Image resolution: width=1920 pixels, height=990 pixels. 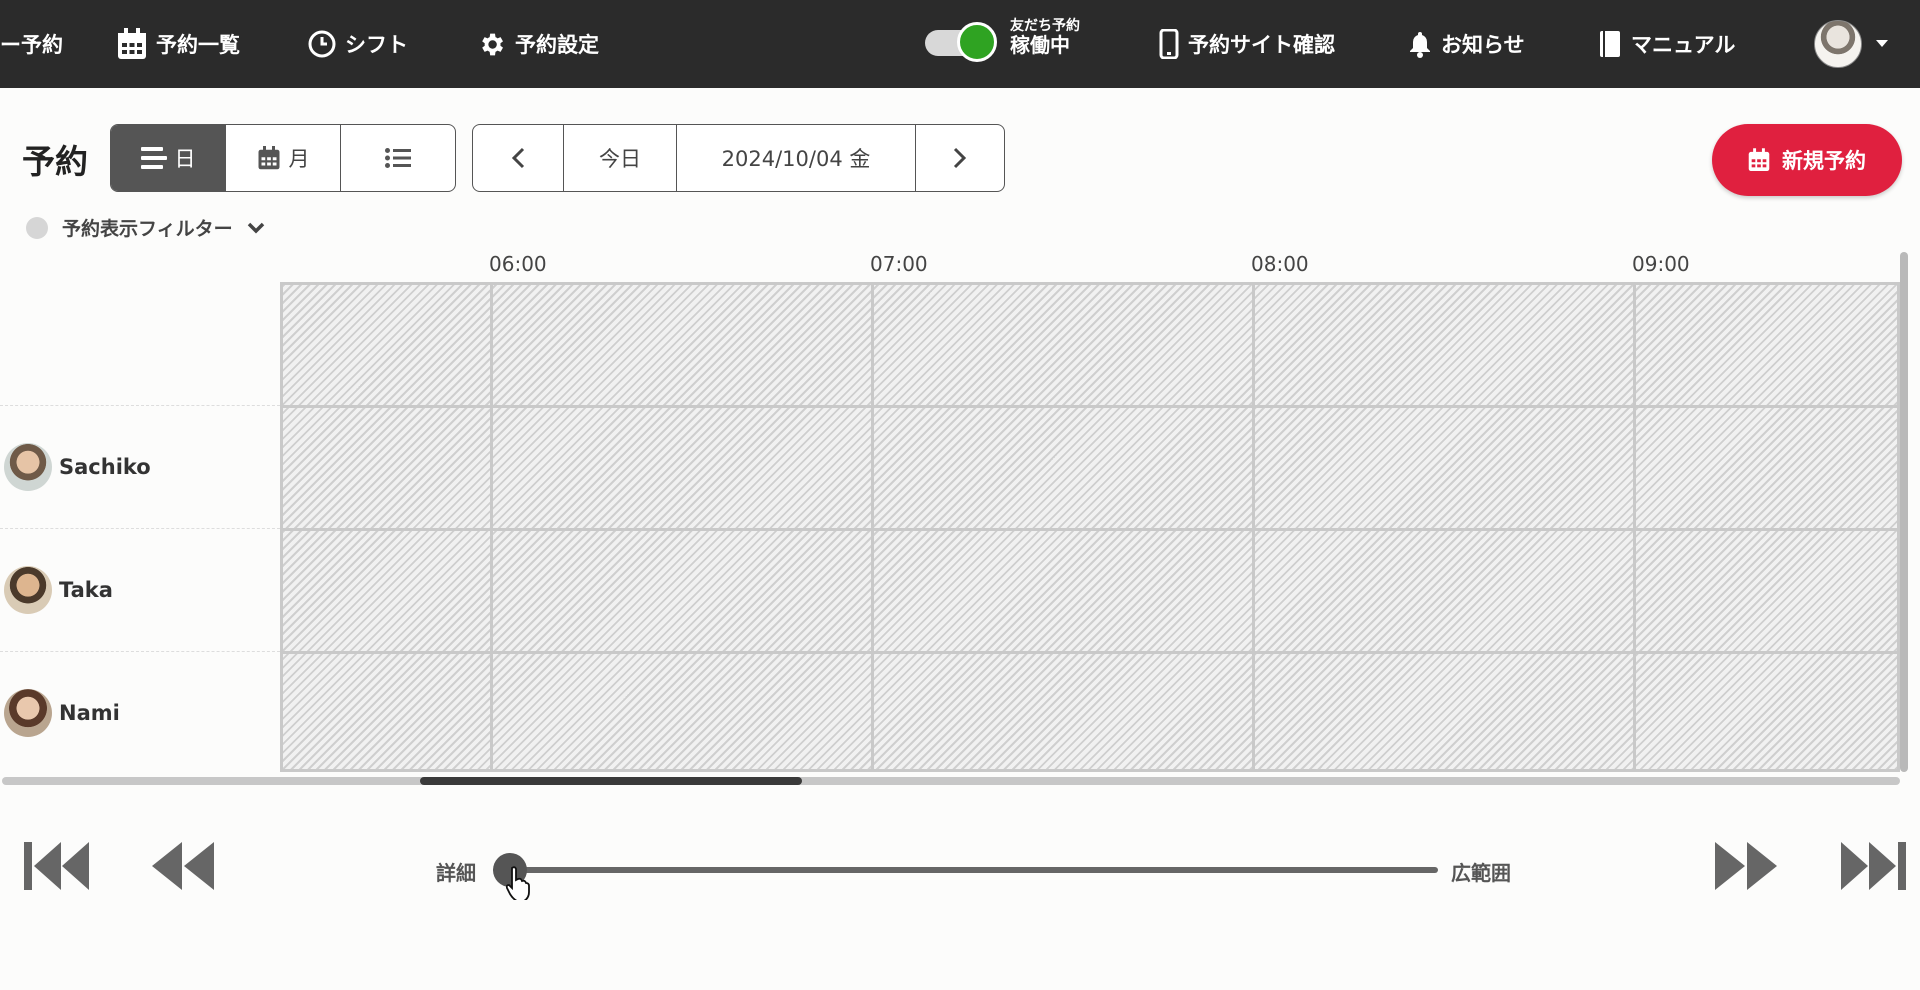 I want to click on zoom-min-label: 詳細, so click(x=456, y=873).